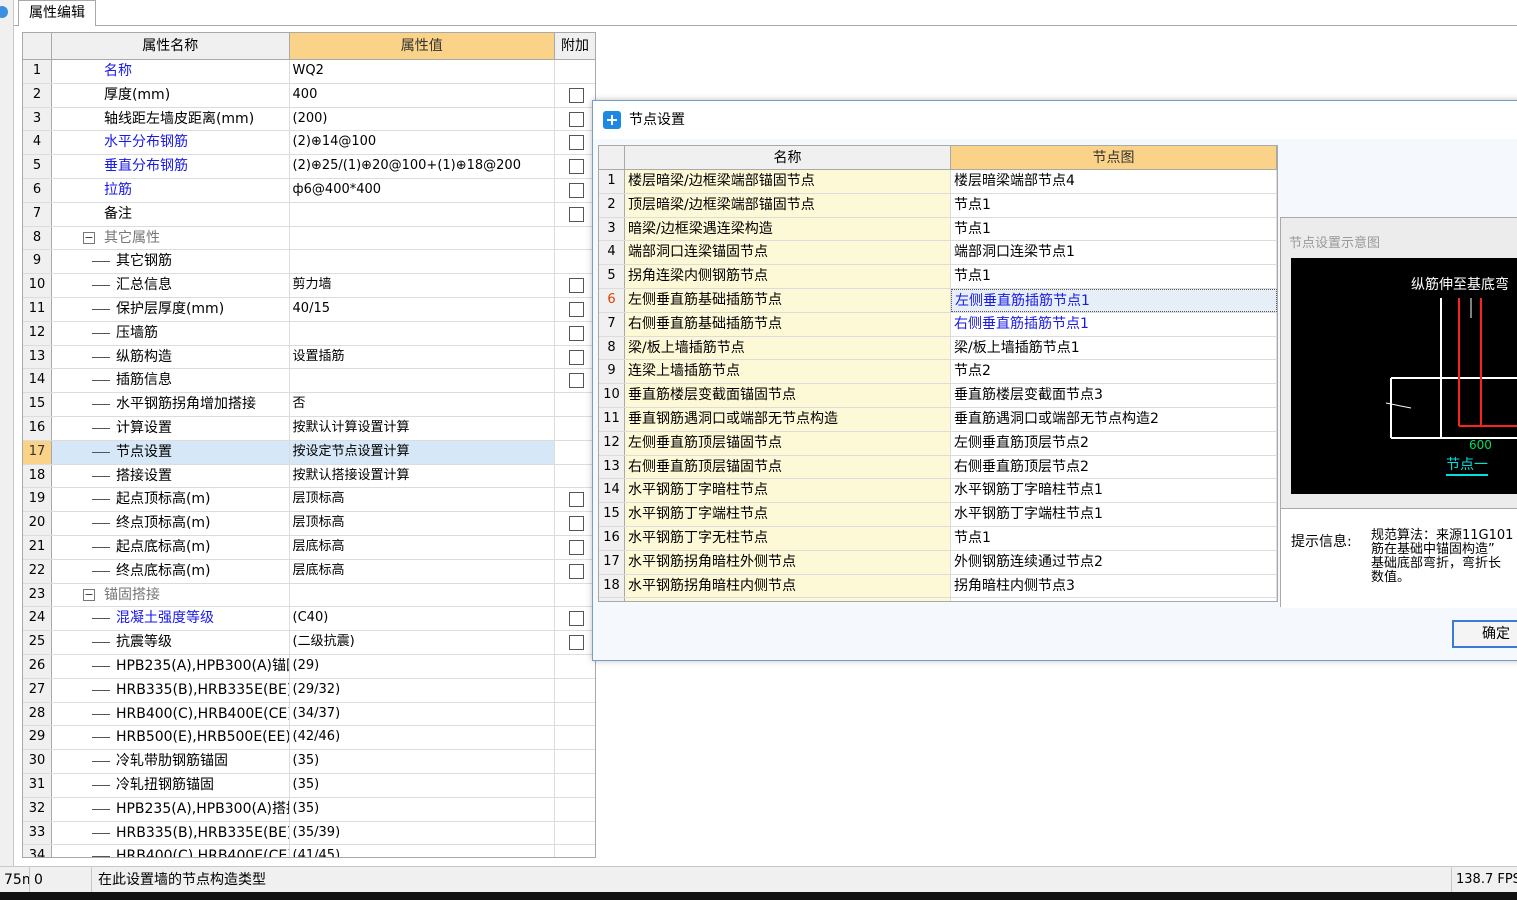  Describe the element at coordinates (309, 309) in the screenshot. I see `property-row: 11 保护层厚度(mm) 40/15` at that location.